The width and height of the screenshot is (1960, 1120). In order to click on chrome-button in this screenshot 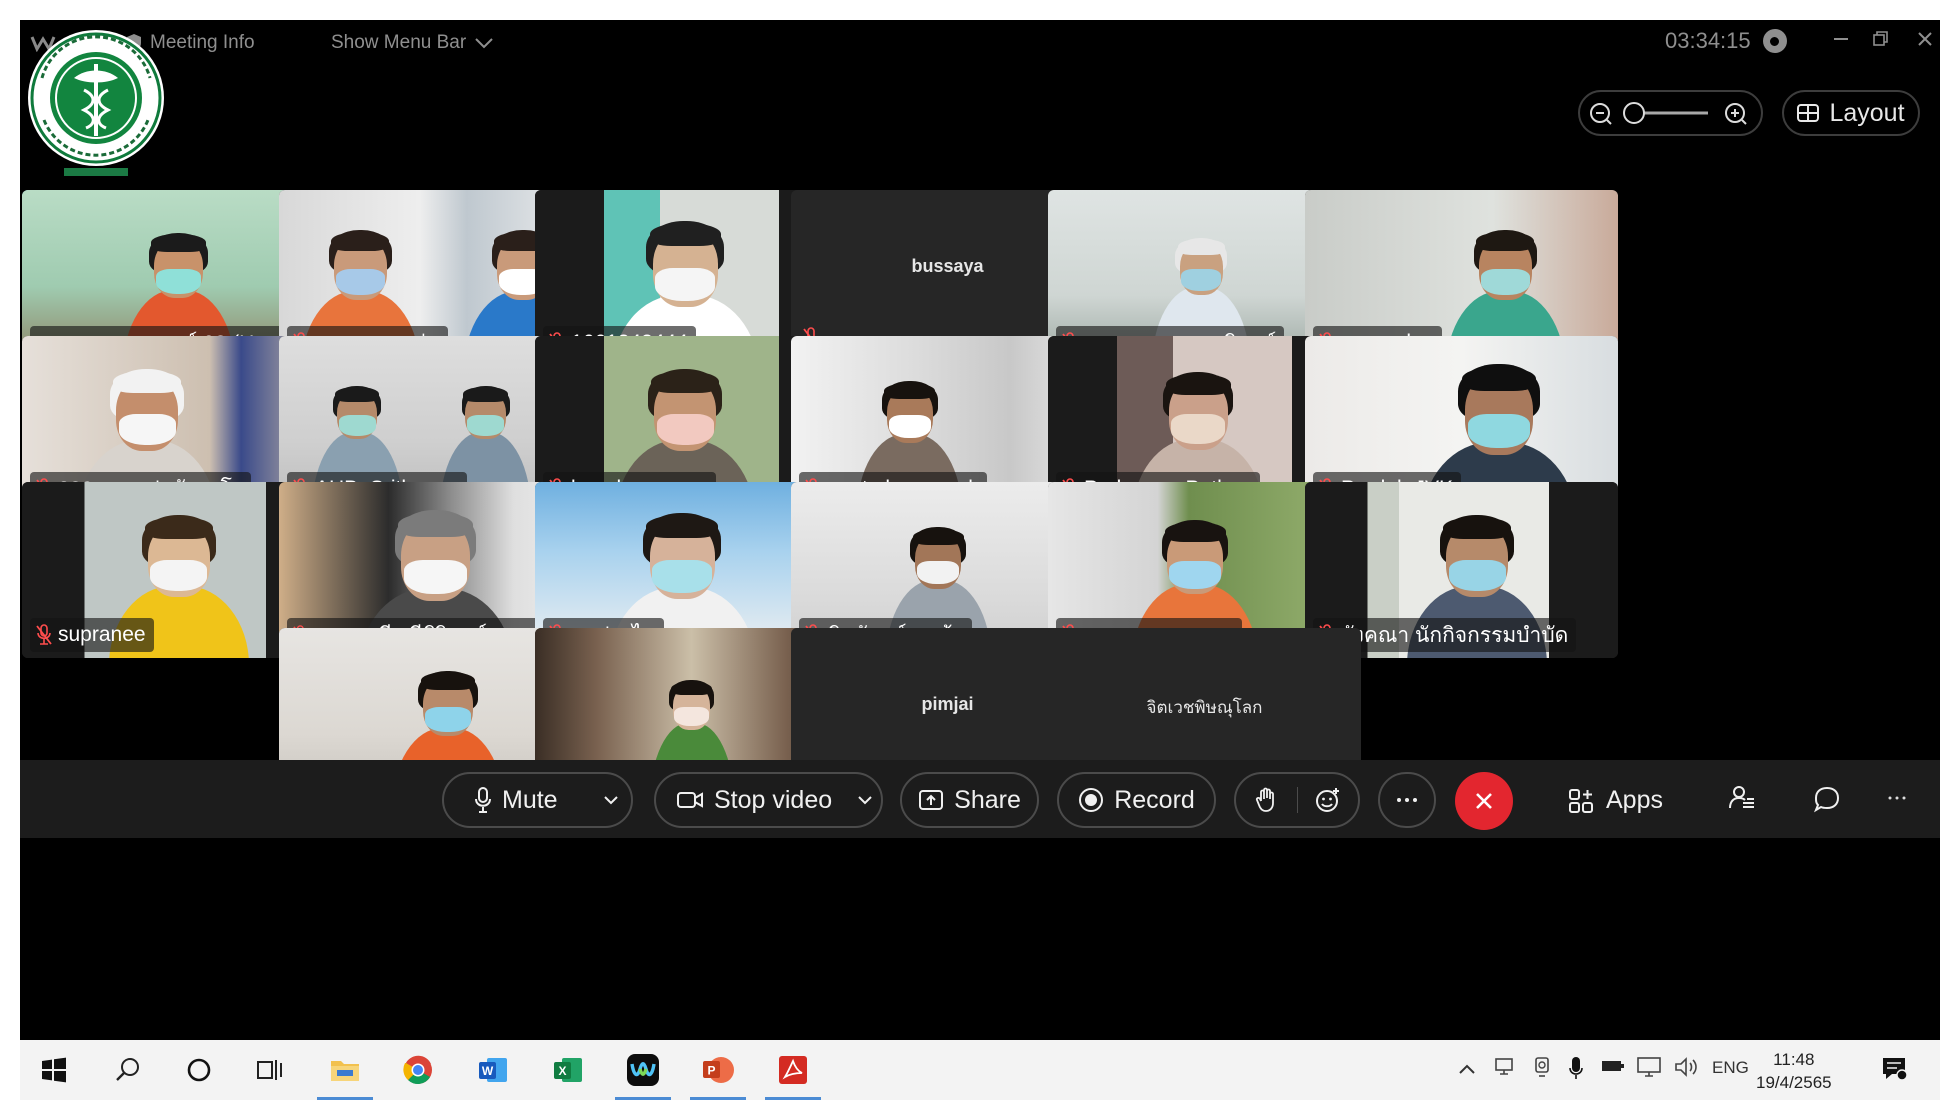, I will do `click(418, 1070)`.